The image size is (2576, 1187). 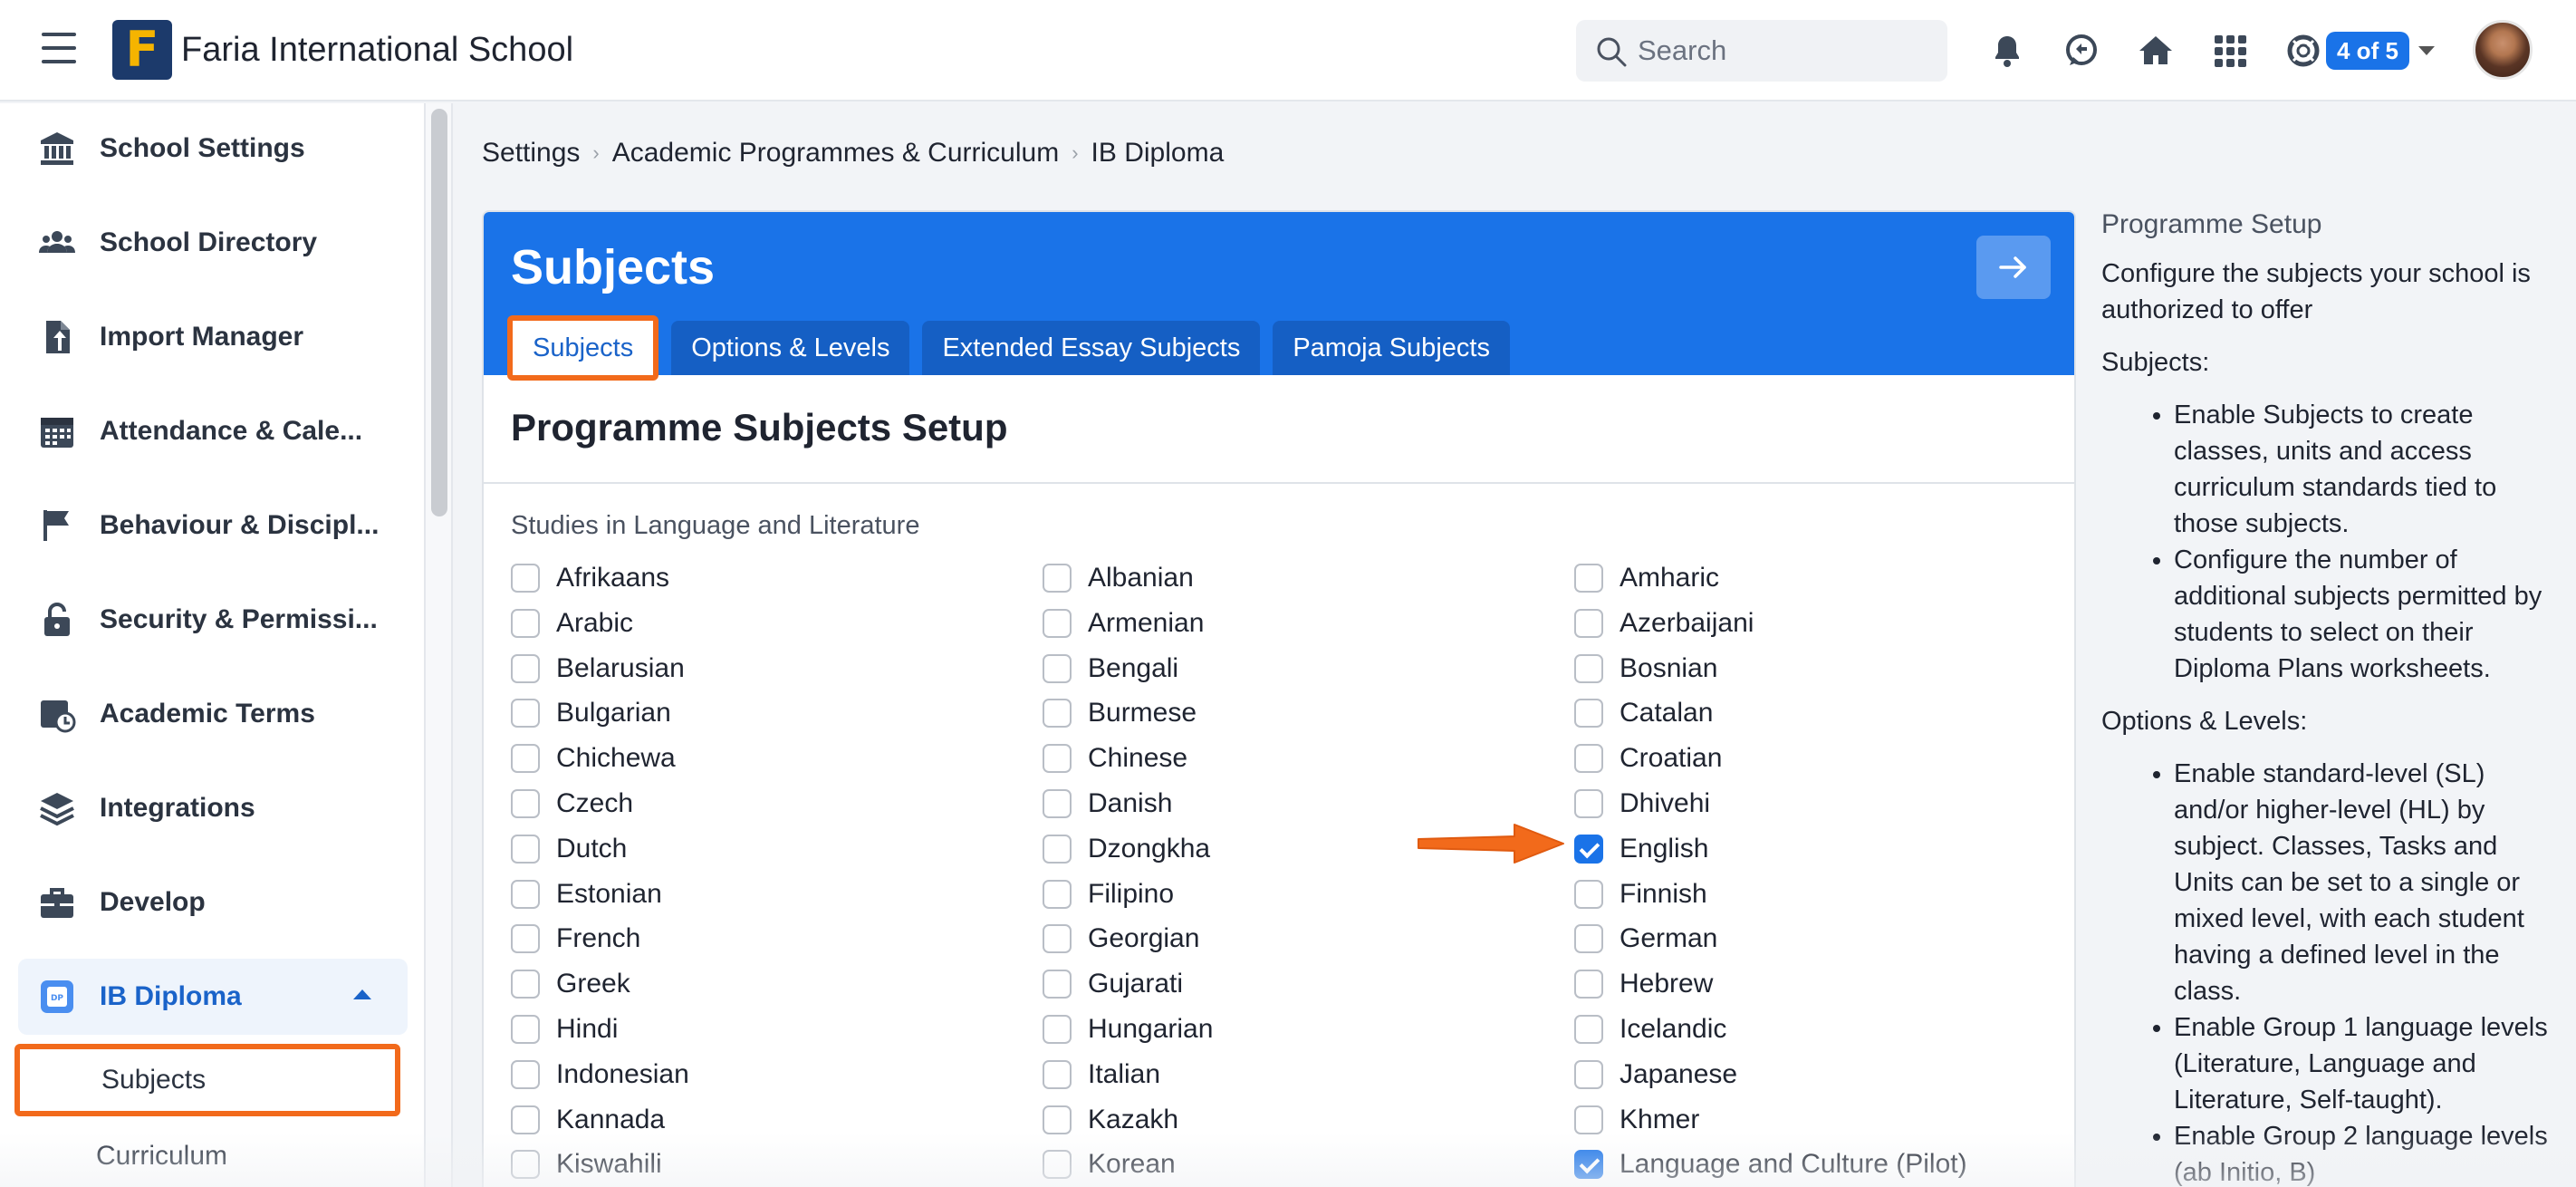 What do you see at coordinates (1643, 713) in the screenshot?
I see `subject-option: Catalan` at bounding box center [1643, 713].